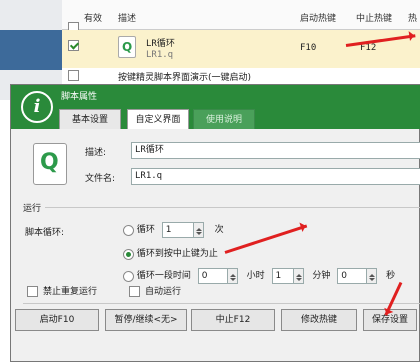  What do you see at coordinates (177, 230) in the screenshot?
I see `loop-count-input: 1` at bounding box center [177, 230].